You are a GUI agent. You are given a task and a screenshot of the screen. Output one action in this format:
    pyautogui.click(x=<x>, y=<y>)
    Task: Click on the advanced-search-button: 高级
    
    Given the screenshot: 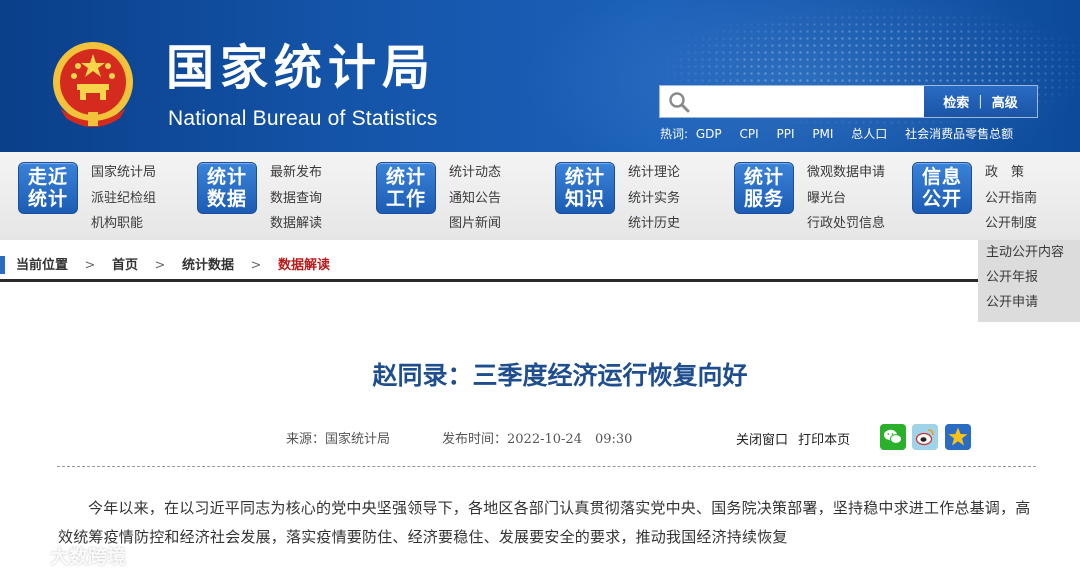 What is the action you would take?
    pyautogui.click(x=1005, y=101)
    